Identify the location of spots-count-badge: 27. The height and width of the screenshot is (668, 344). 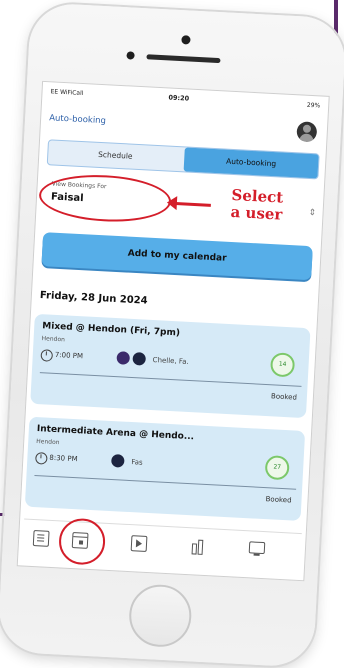
(277, 468).